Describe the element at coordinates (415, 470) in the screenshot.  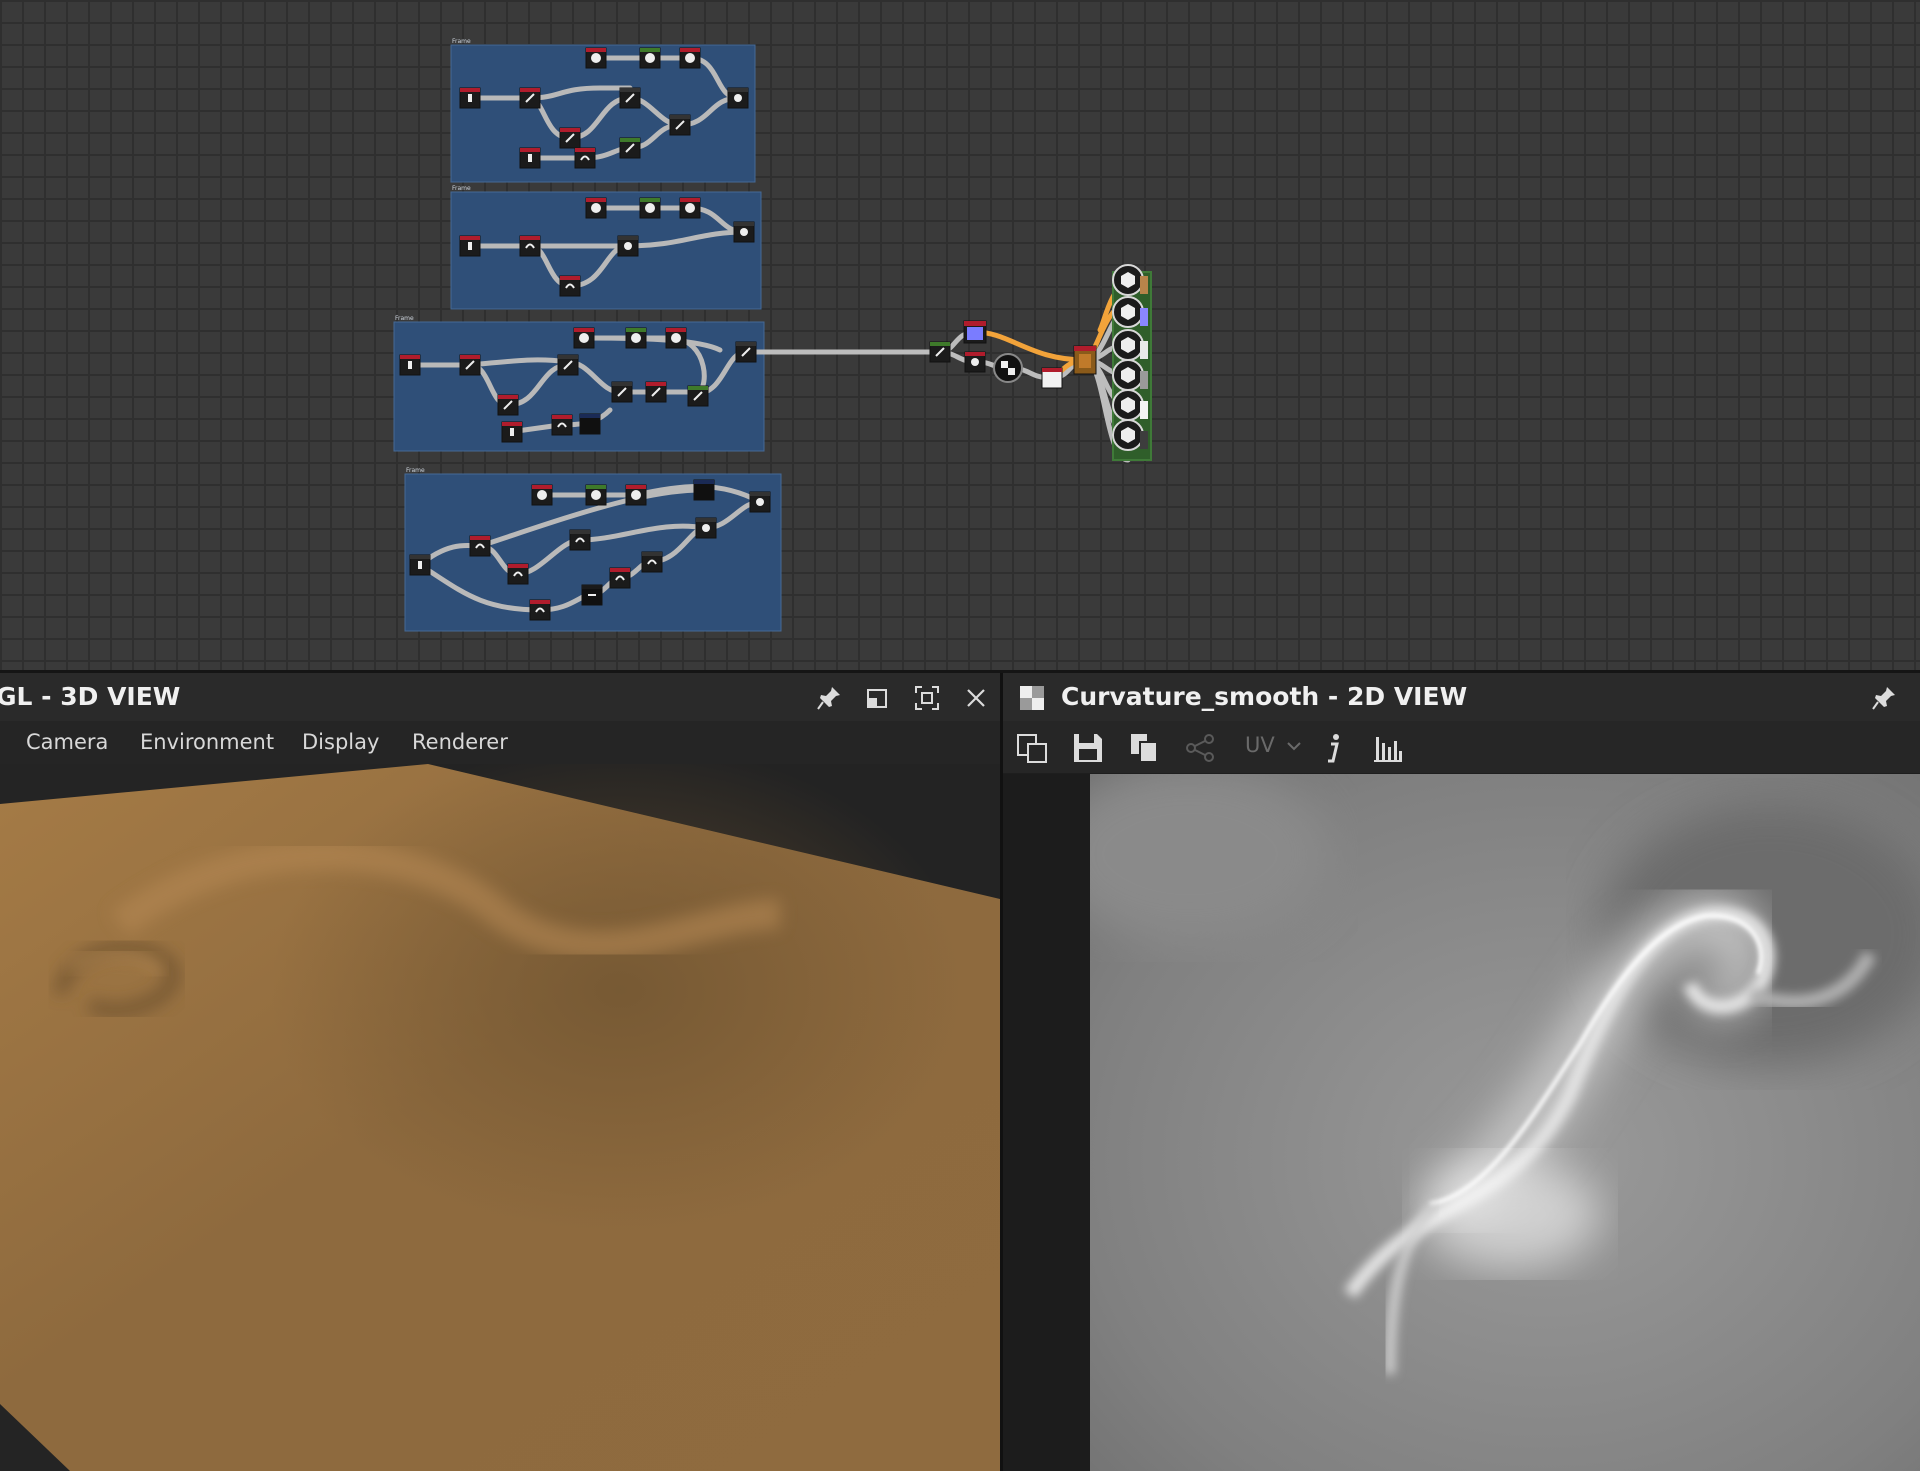
I see `frame-label-4: Frame` at that location.